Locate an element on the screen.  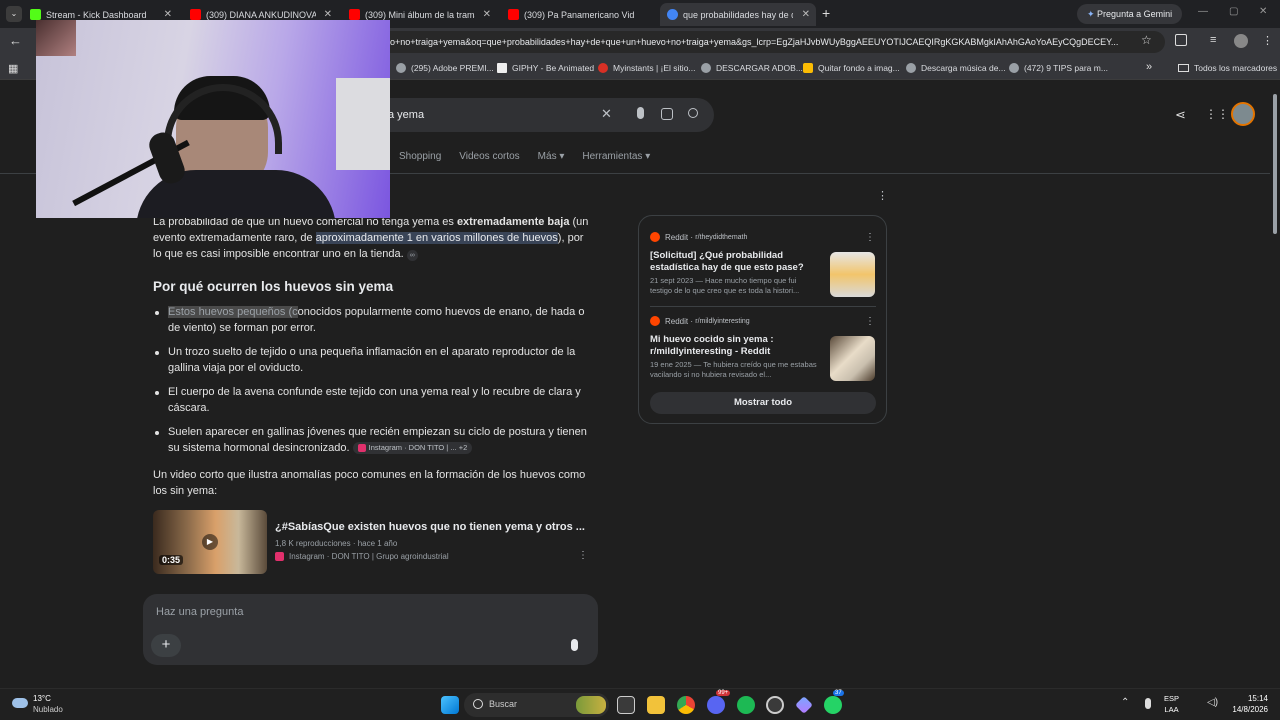
tab-youtube-3: (309) Pa Panamericano Video C is located at coordinates (582, 14).